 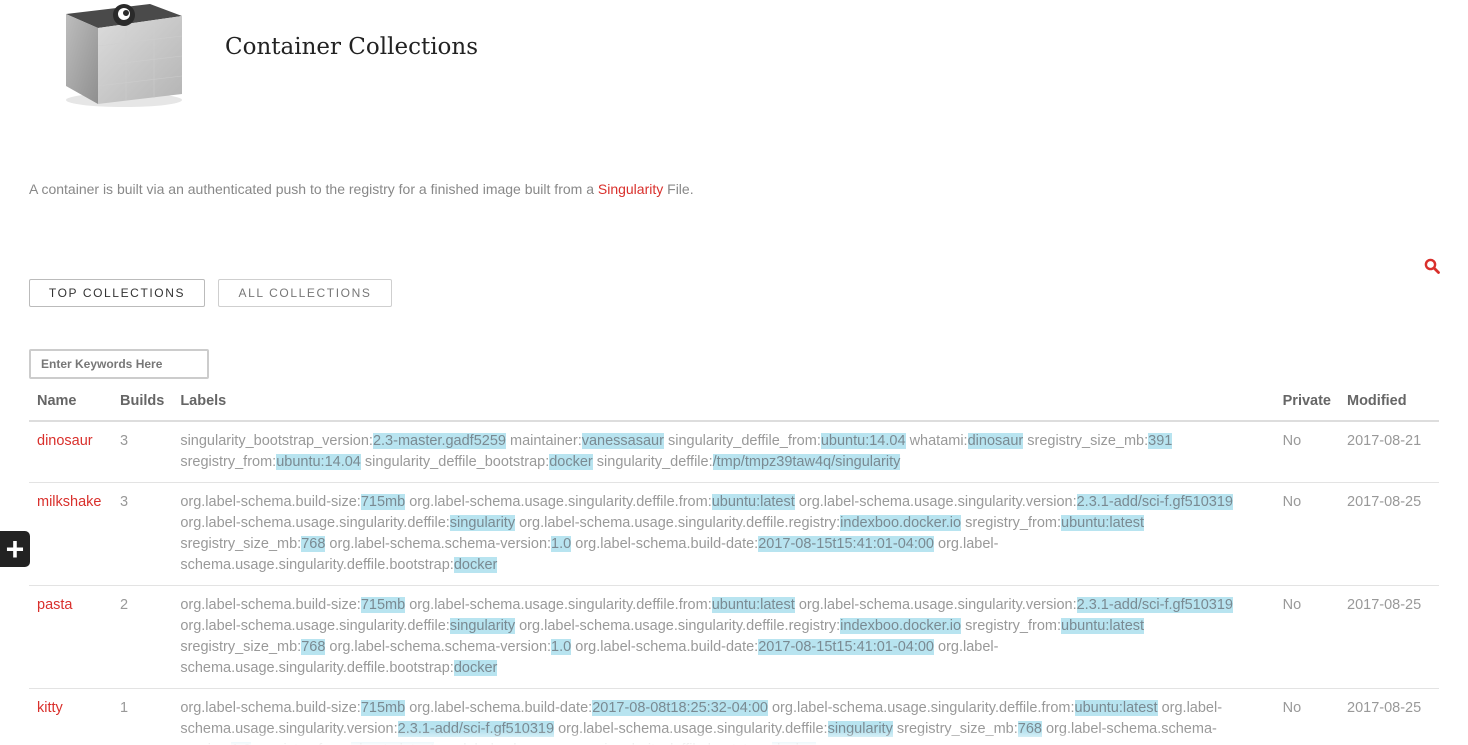 What do you see at coordinates (1306, 404) in the screenshot?
I see `column-header-private: Private` at bounding box center [1306, 404].